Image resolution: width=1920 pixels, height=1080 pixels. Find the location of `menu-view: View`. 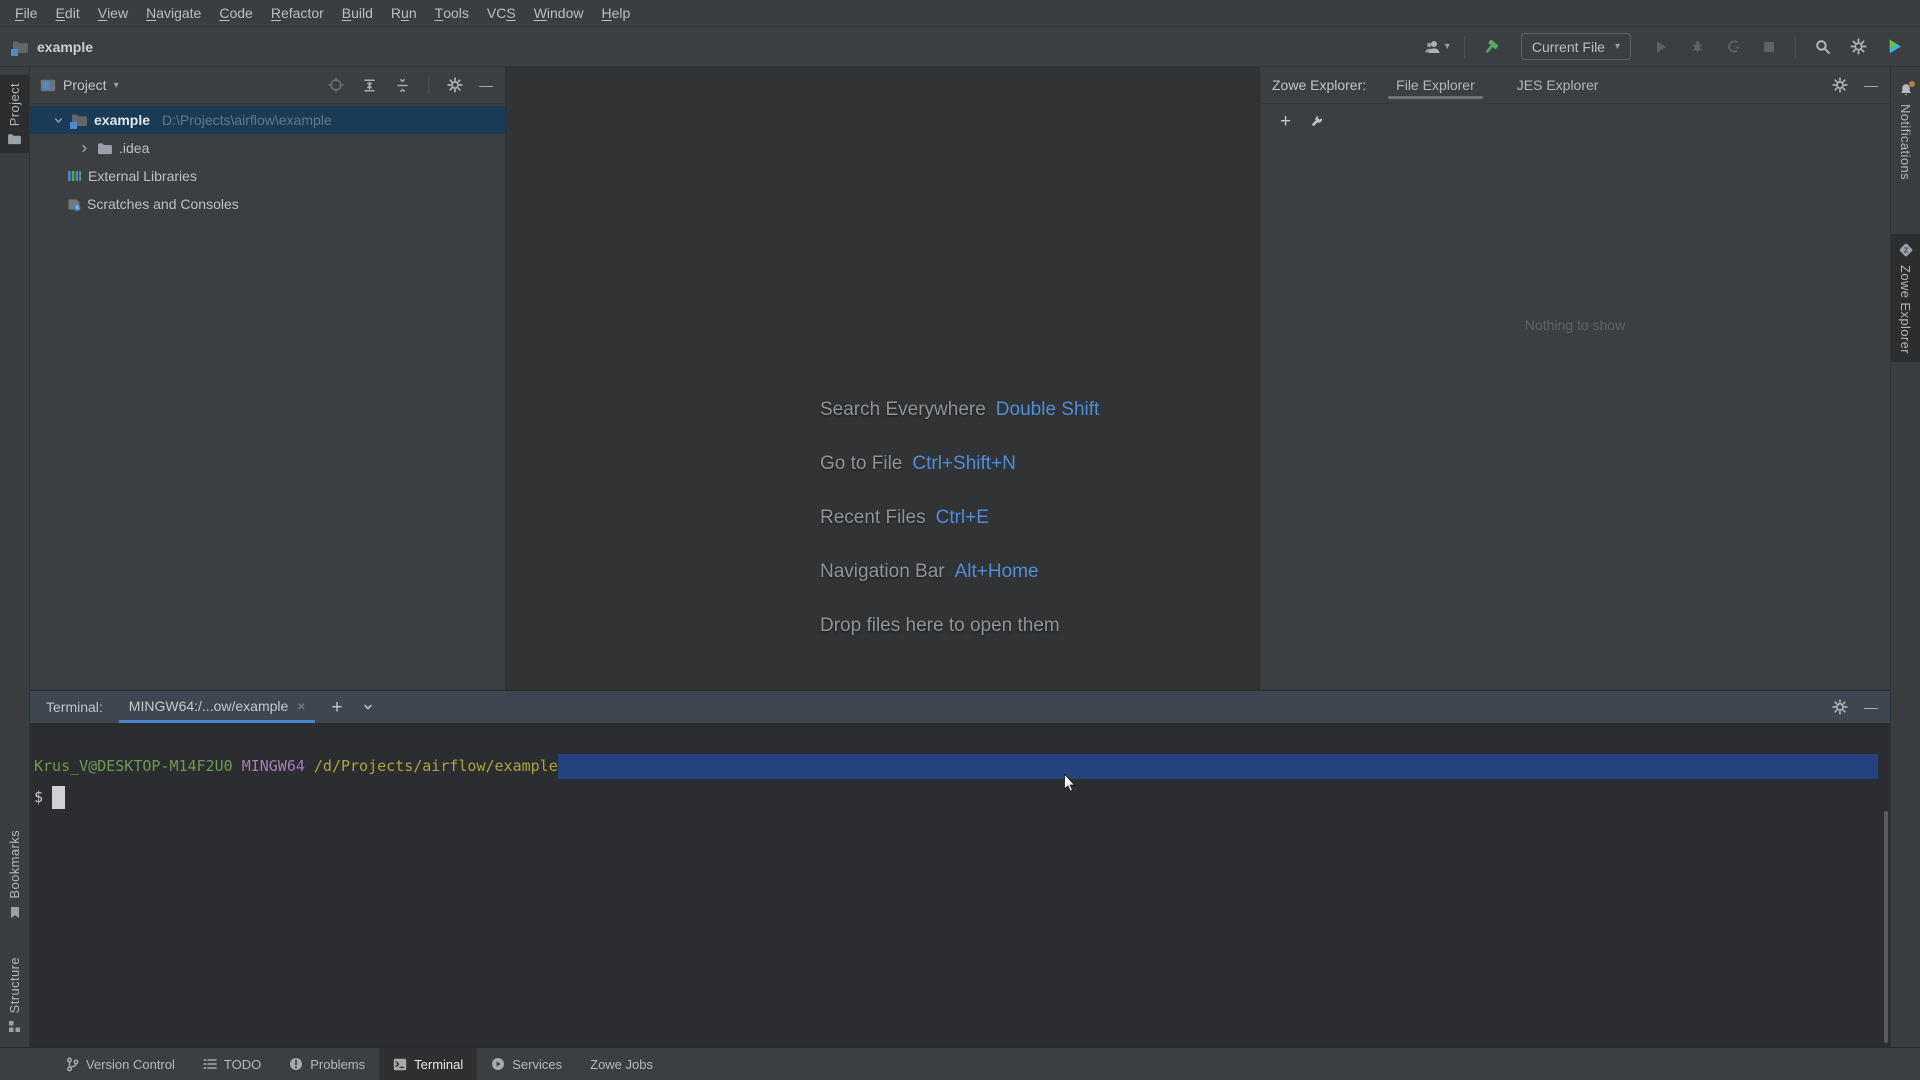

menu-view: View is located at coordinates (113, 13).